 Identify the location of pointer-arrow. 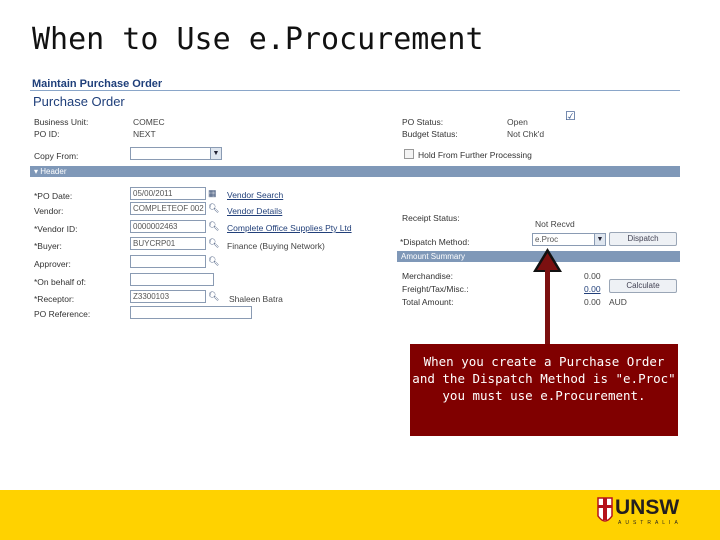
(547, 260).